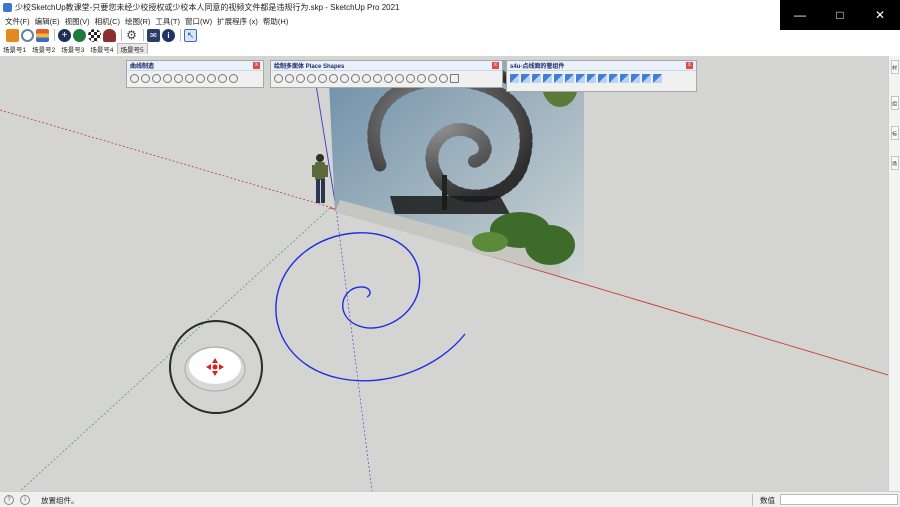 The width and height of the screenshot is (900, 507). I want to click on s4u-align-icon, so click(602, 78).